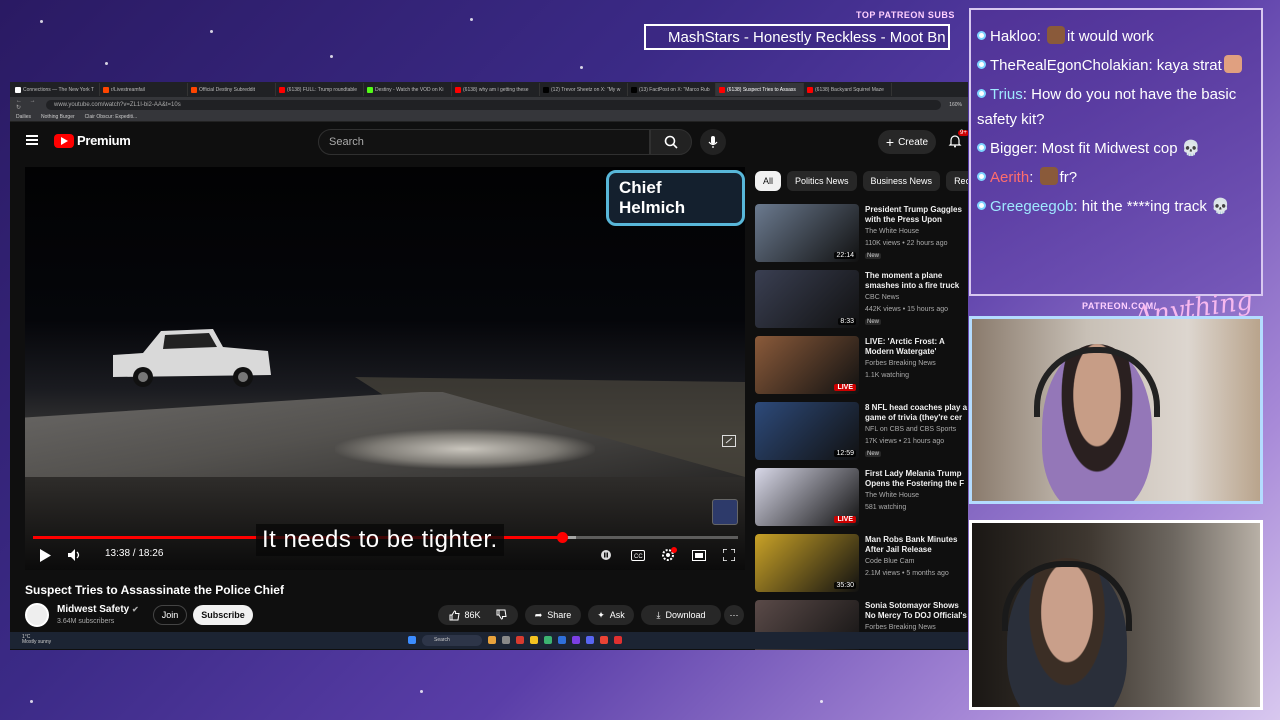 The width and height of the screenshot is (1280, 720). I want to click on discord-icon, so click(590, 640).